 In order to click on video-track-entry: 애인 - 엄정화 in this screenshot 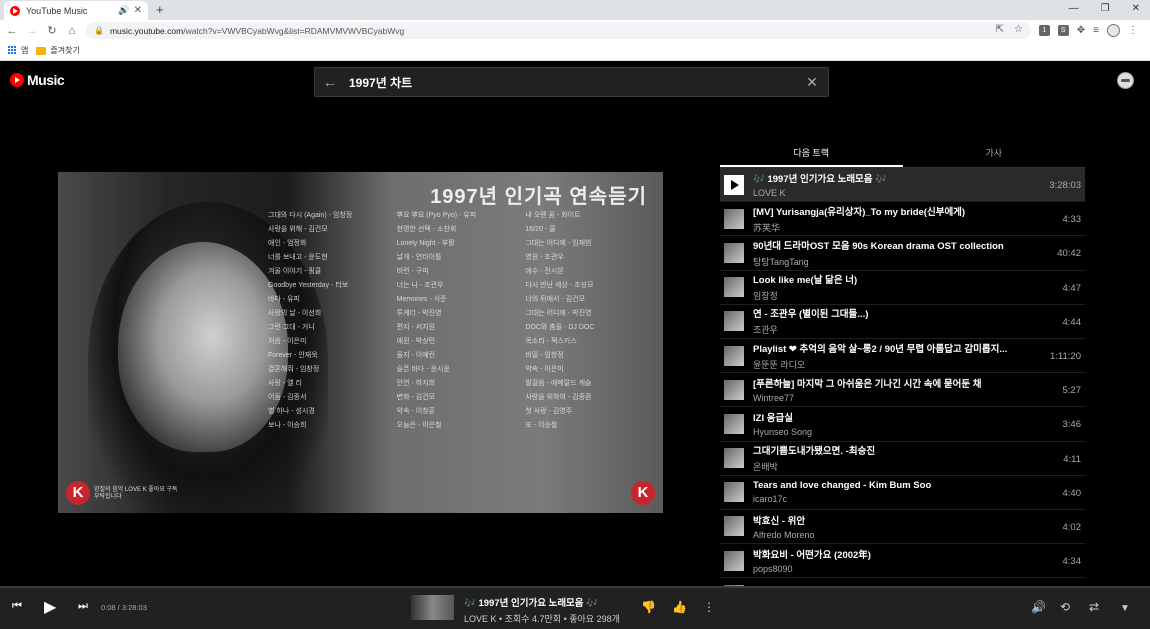, I will do `click(287, 243)`.